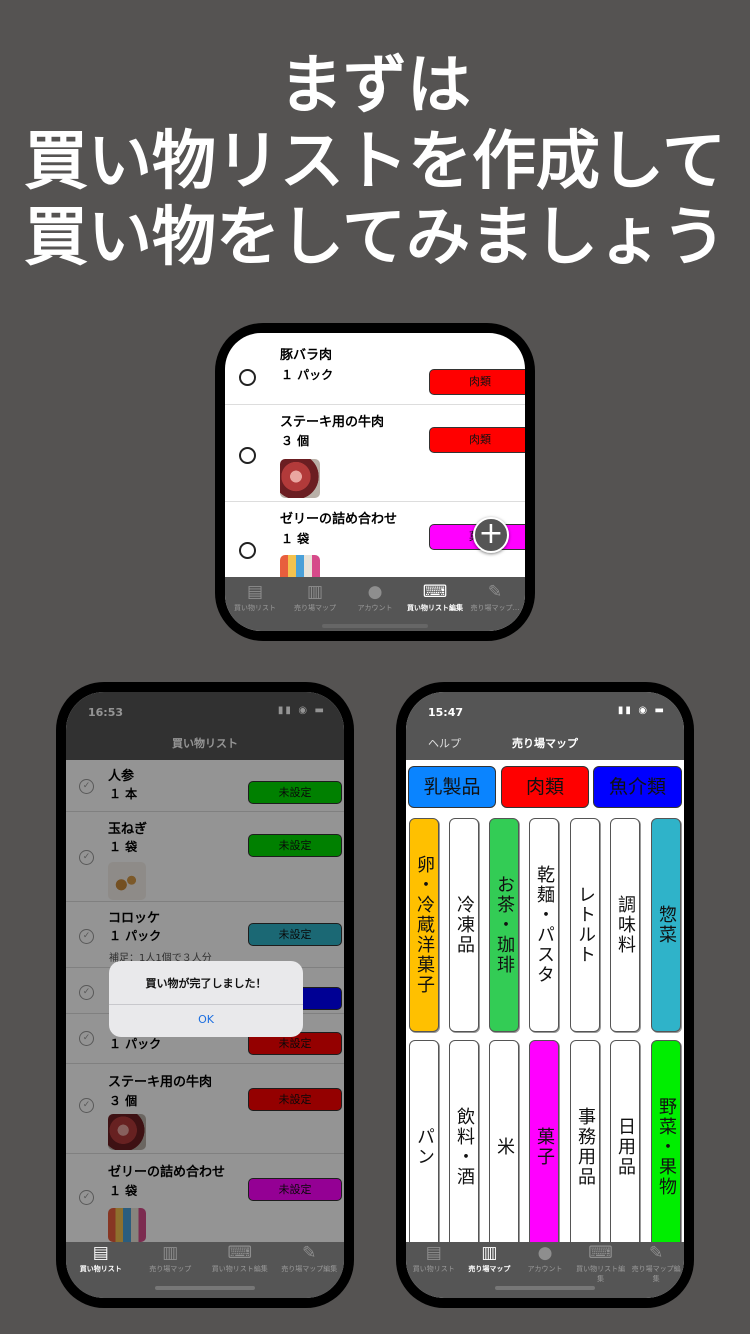 This screenshot has width=750, height=1334. Describe the element at coordinates (375, 86) in the screenshot. I see `headline-line-1: まずは` at that location.